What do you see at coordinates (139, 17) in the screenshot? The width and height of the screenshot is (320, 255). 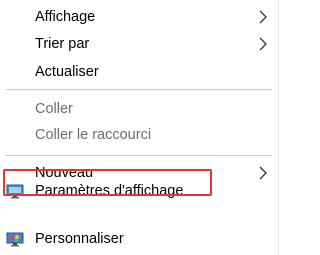 I see `menu-item-affichage: Affichage` at bounding box center [139, 17].